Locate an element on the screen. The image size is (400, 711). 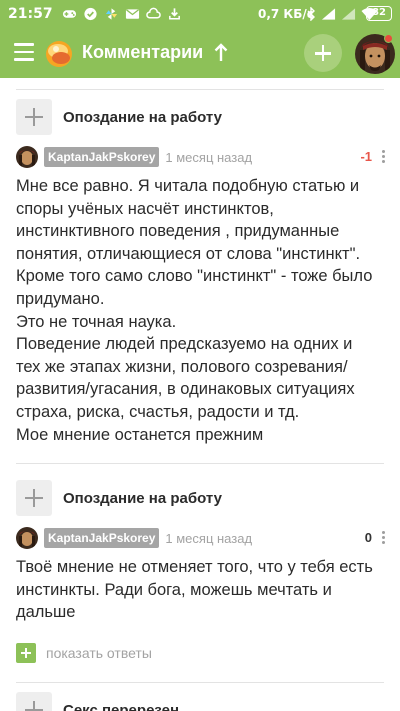
comment-meta: KaptanJakPskorey 1 месяц назад -1 is located at coordinates (201, 157).